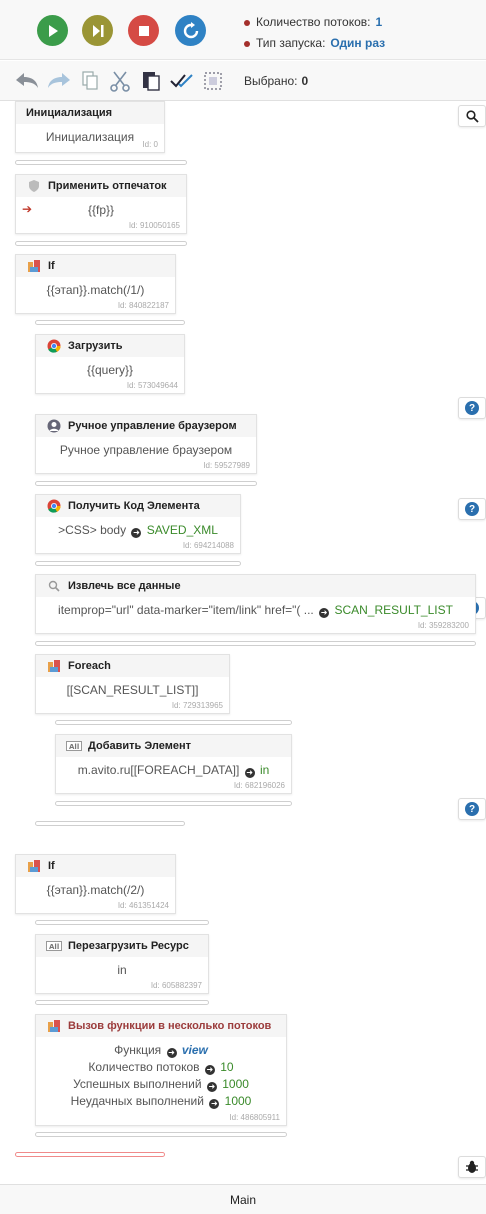 The width and height of the screenshot is (486, 1214). What do you see at coordinates (259, 785) in the screenshot?
I see `block-id: Id: 682196026` at bounding box center [259, 785].